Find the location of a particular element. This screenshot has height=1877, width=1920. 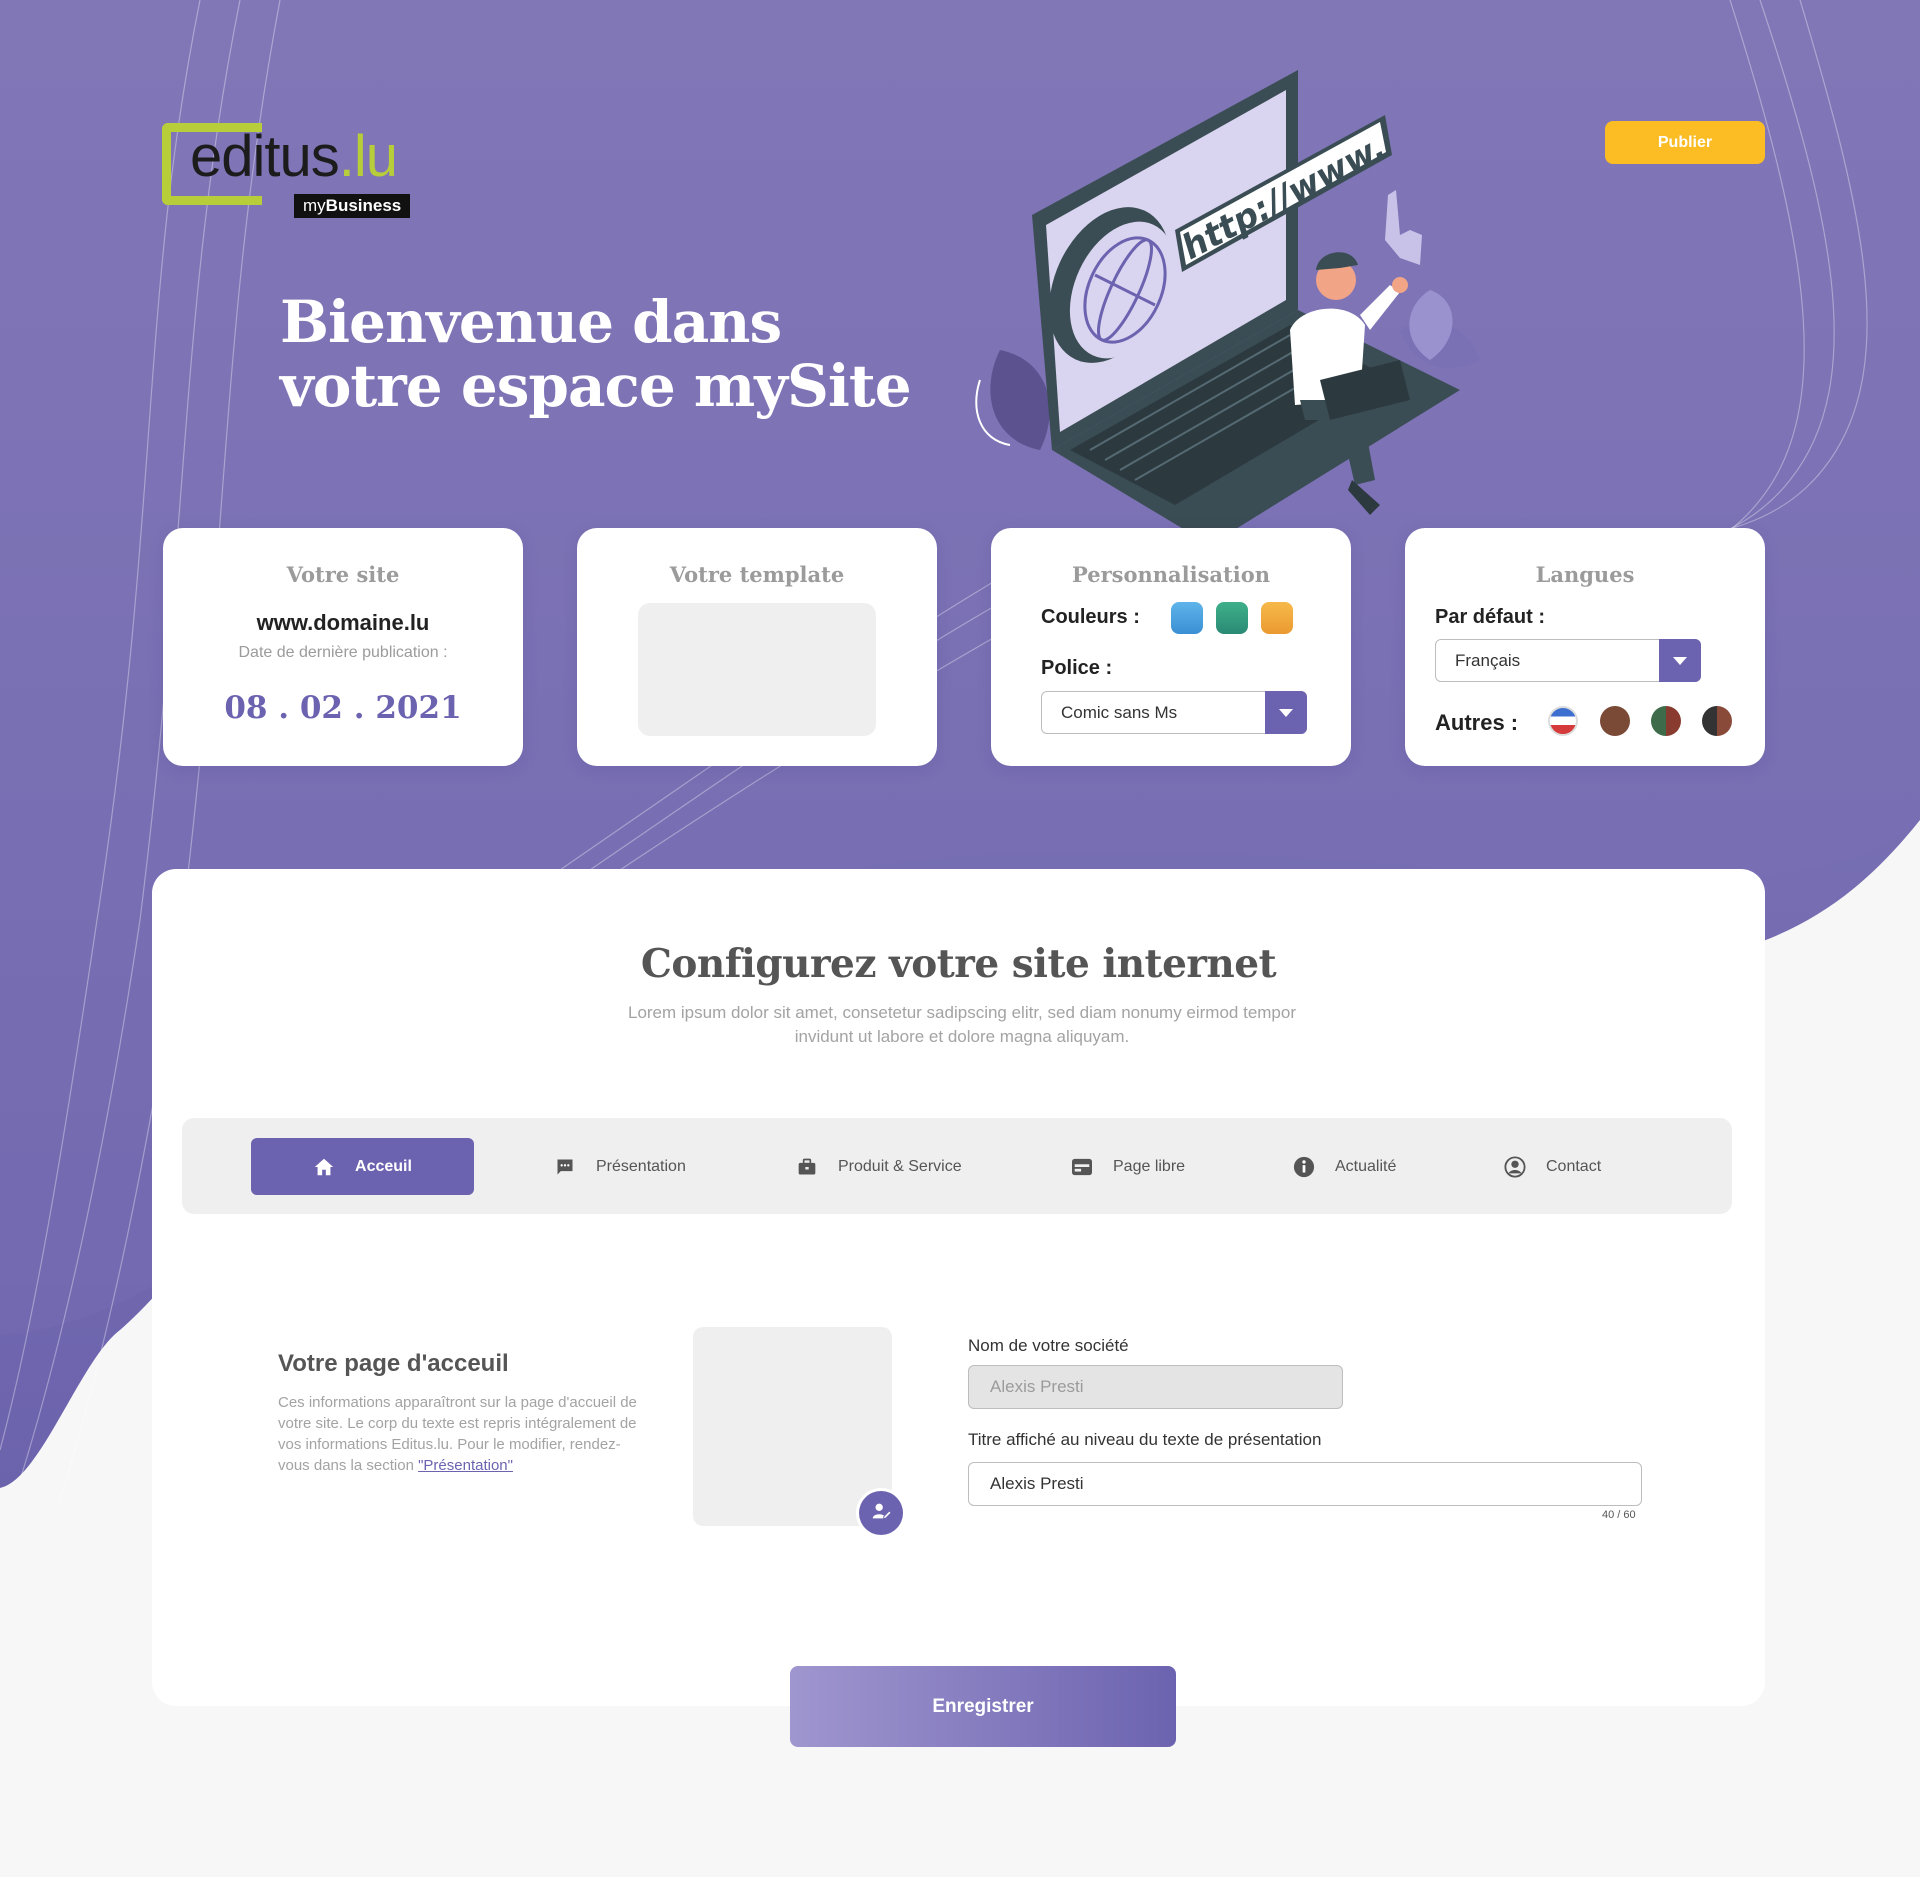

tab-contact: Contact is located at coordinates (1552, 1166).